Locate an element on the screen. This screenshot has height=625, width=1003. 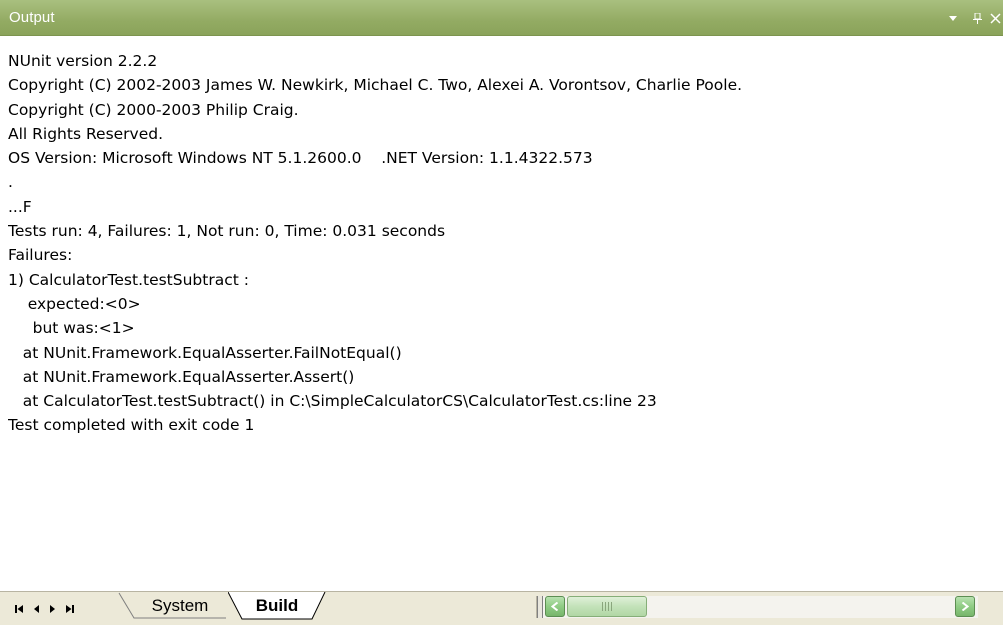
output-line: NUnit version 2.2.2 is located at coordinates (83, 61).